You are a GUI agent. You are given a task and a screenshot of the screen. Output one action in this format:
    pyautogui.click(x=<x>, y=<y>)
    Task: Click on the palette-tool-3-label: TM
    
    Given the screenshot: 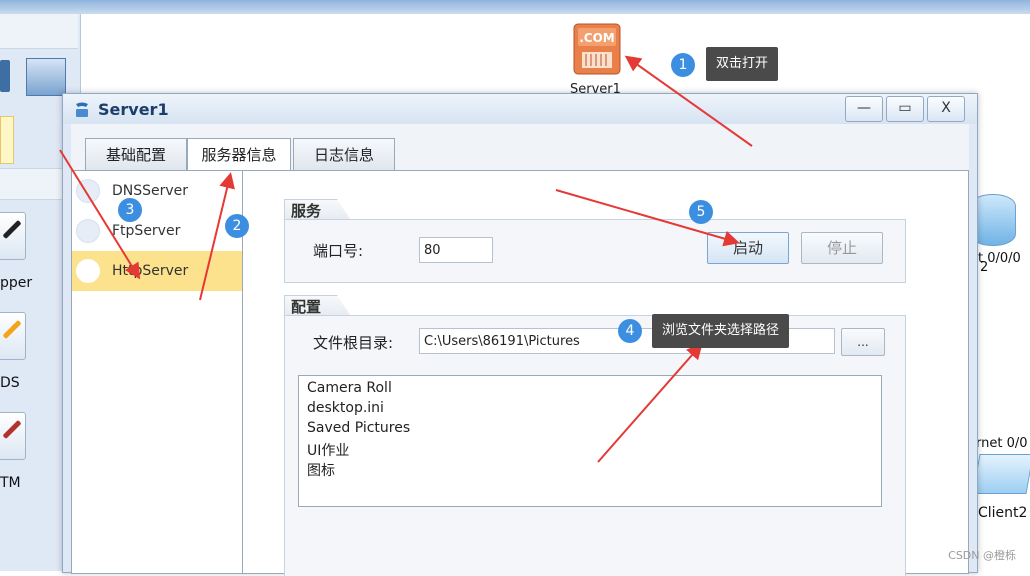 What is the action you would take?
    pyautogui.click(x=10, y=483)
    